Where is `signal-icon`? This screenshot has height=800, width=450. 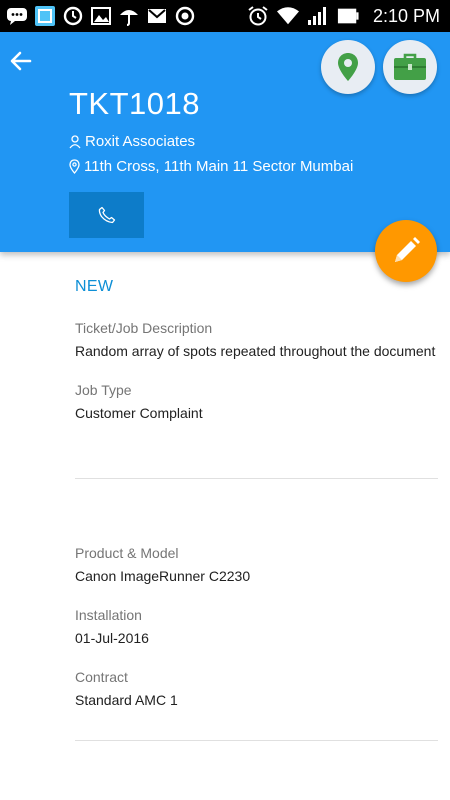
signal-icon is located at coordinates (318, 16).